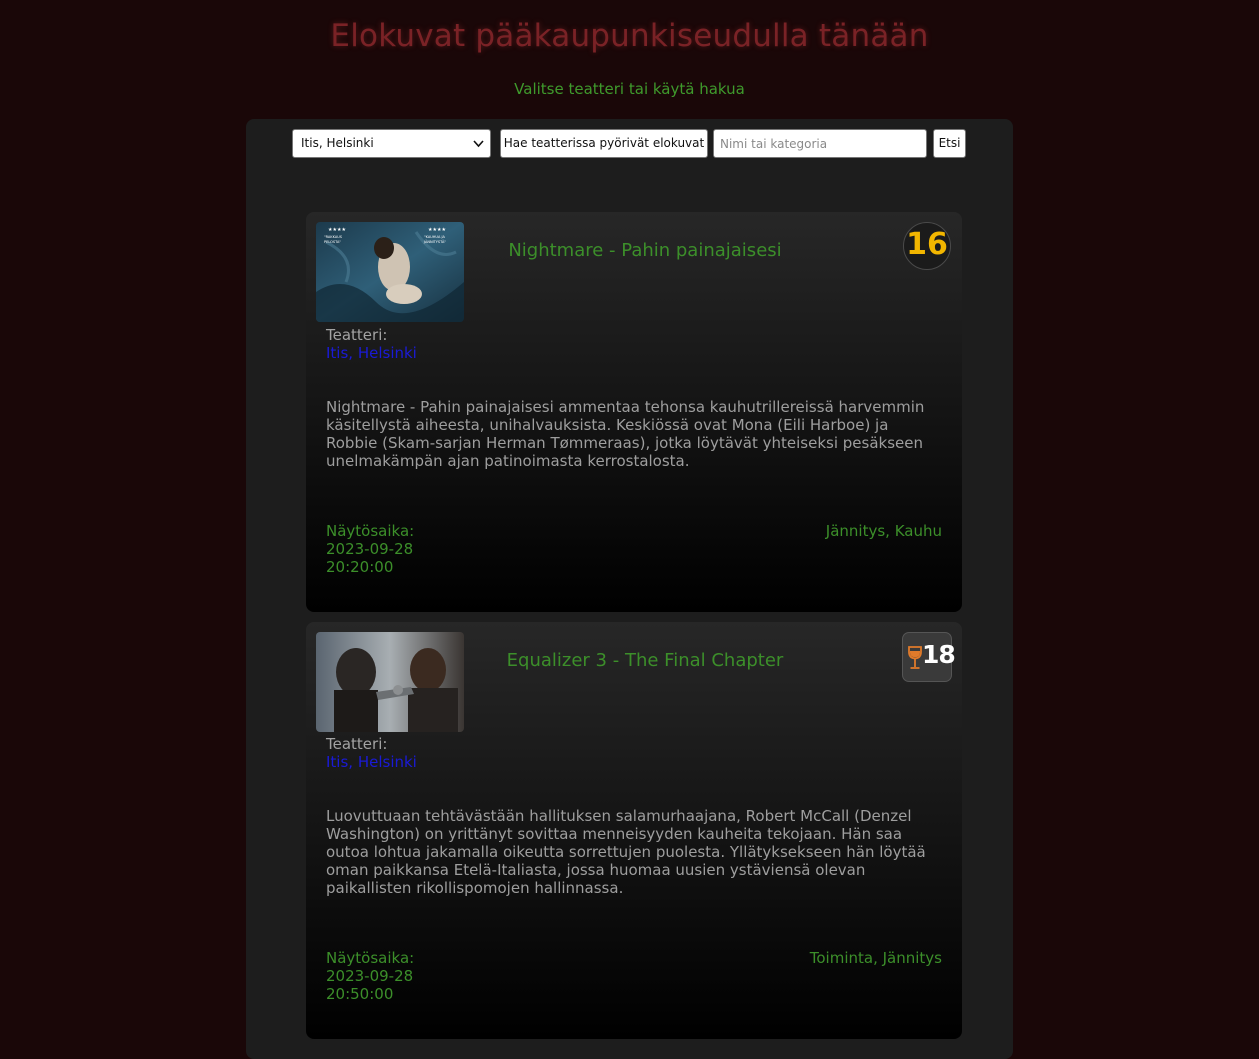  What do you see at coordinates (337, 143) in the screenshot?
I see `theatre-select-value: Itis, Helsinki` at bounding box center [337, 143].